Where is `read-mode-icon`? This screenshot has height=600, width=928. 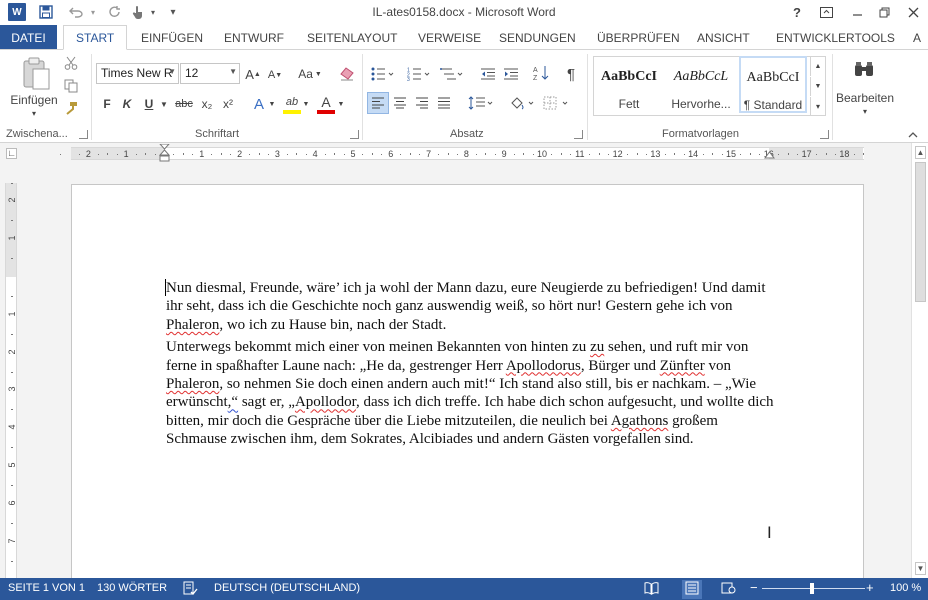
read-mode-icon is located at coordinates (651, 589).